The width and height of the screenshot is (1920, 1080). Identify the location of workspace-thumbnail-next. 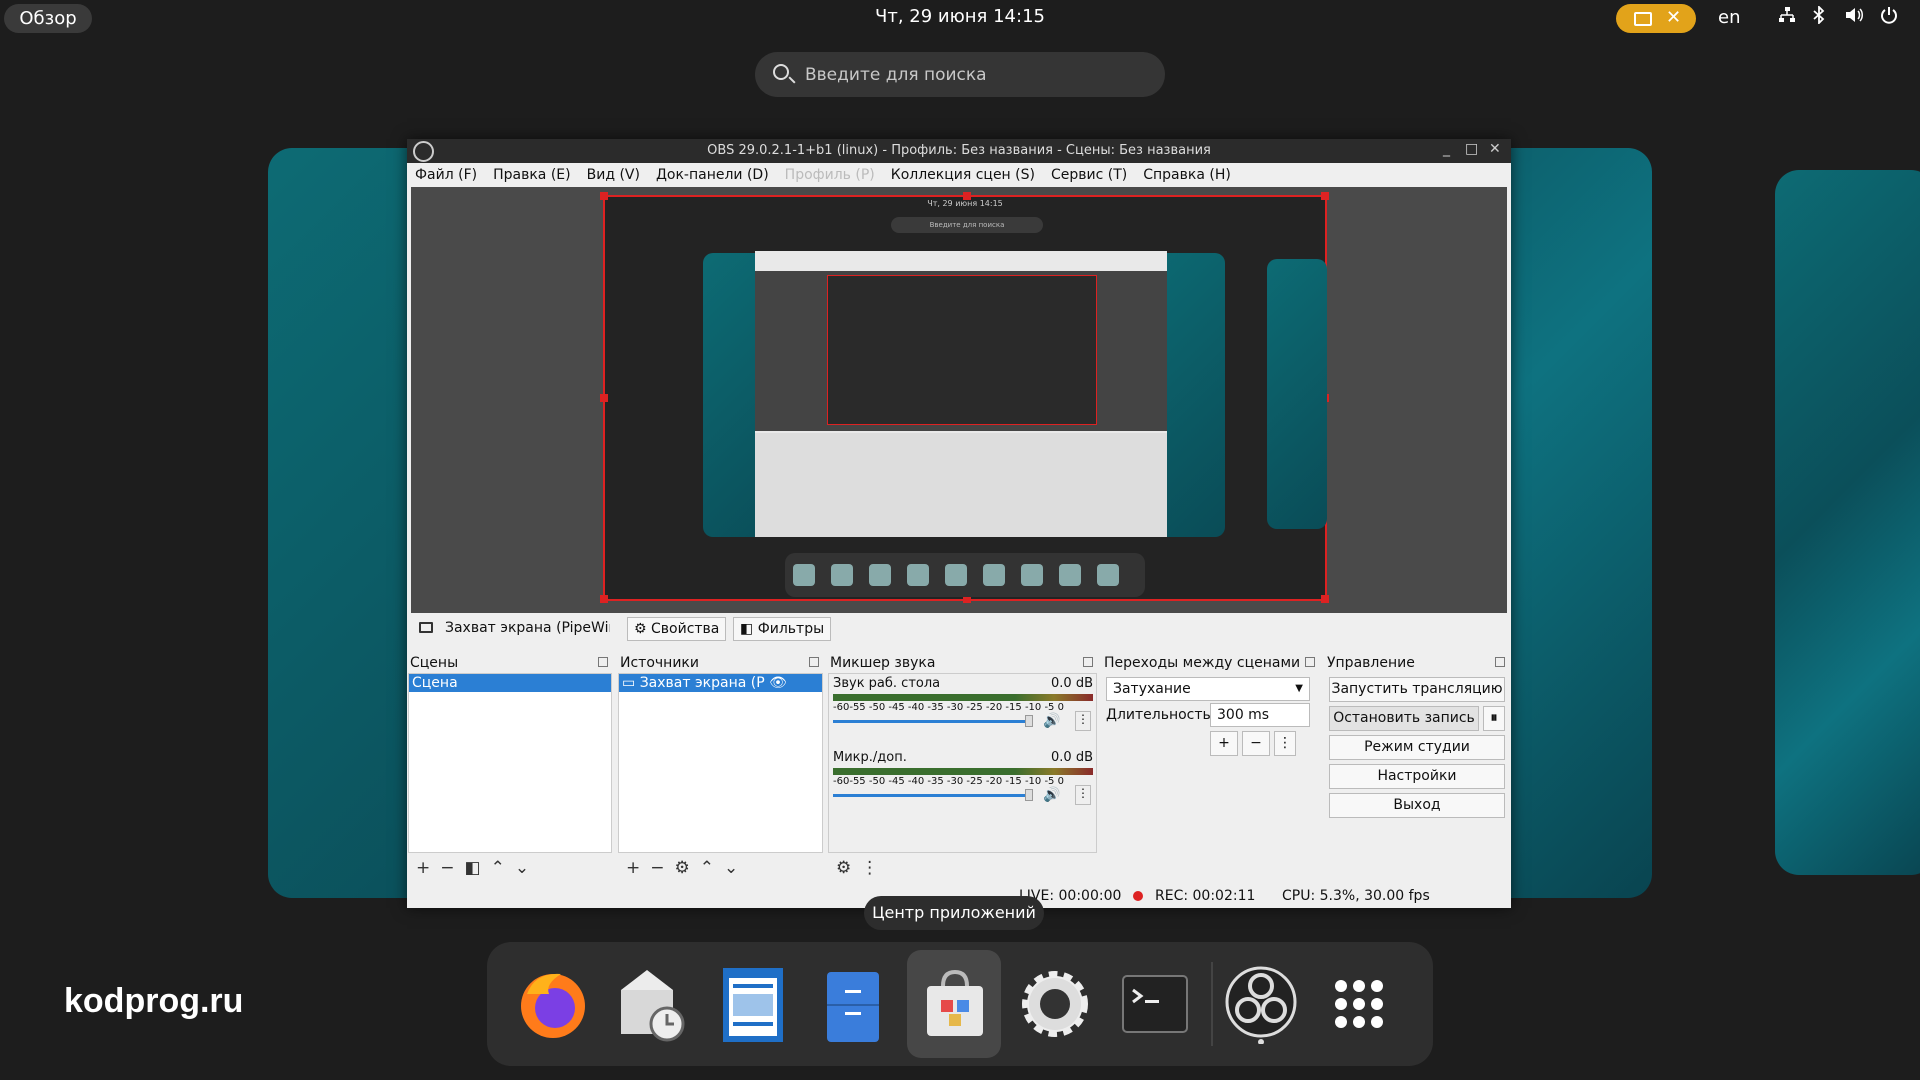
(1847, 522).